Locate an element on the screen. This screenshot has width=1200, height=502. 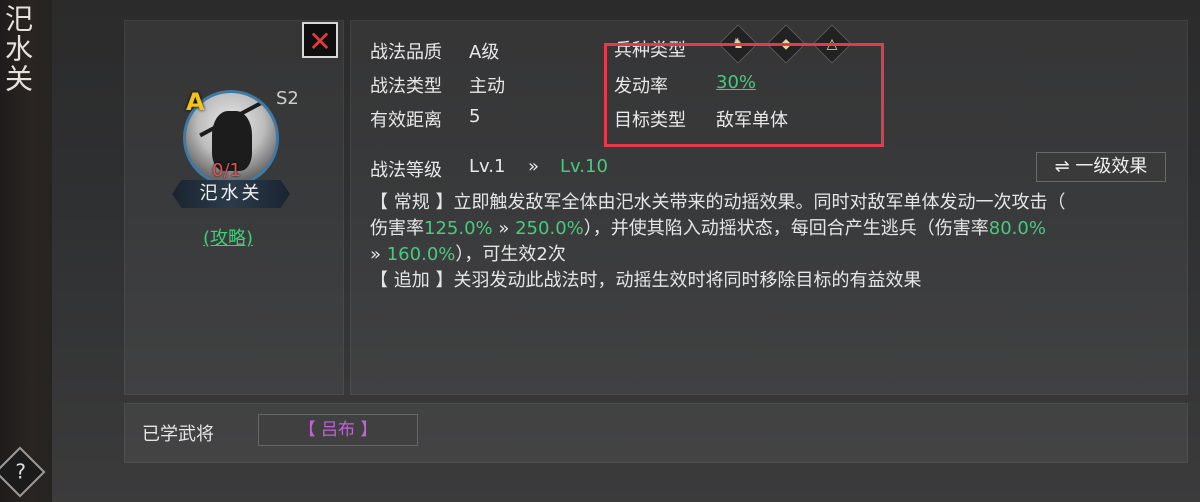
guide-link: (攻略) is located at coordinates (228, 237).